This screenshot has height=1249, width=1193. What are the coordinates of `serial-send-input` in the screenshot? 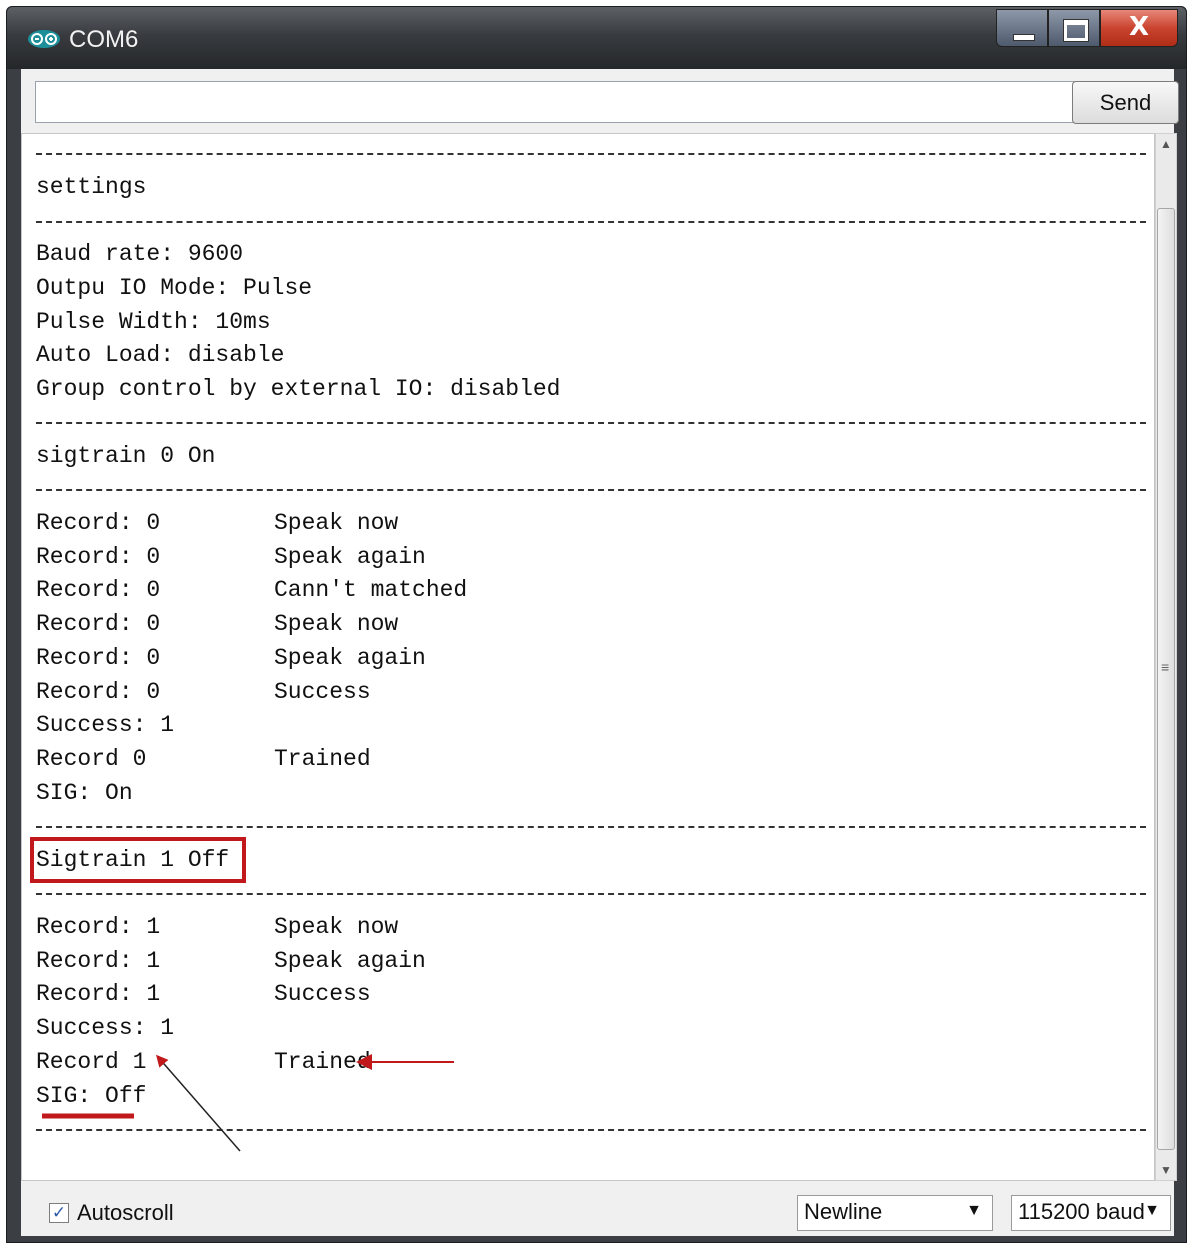 It's located at (555, 102).